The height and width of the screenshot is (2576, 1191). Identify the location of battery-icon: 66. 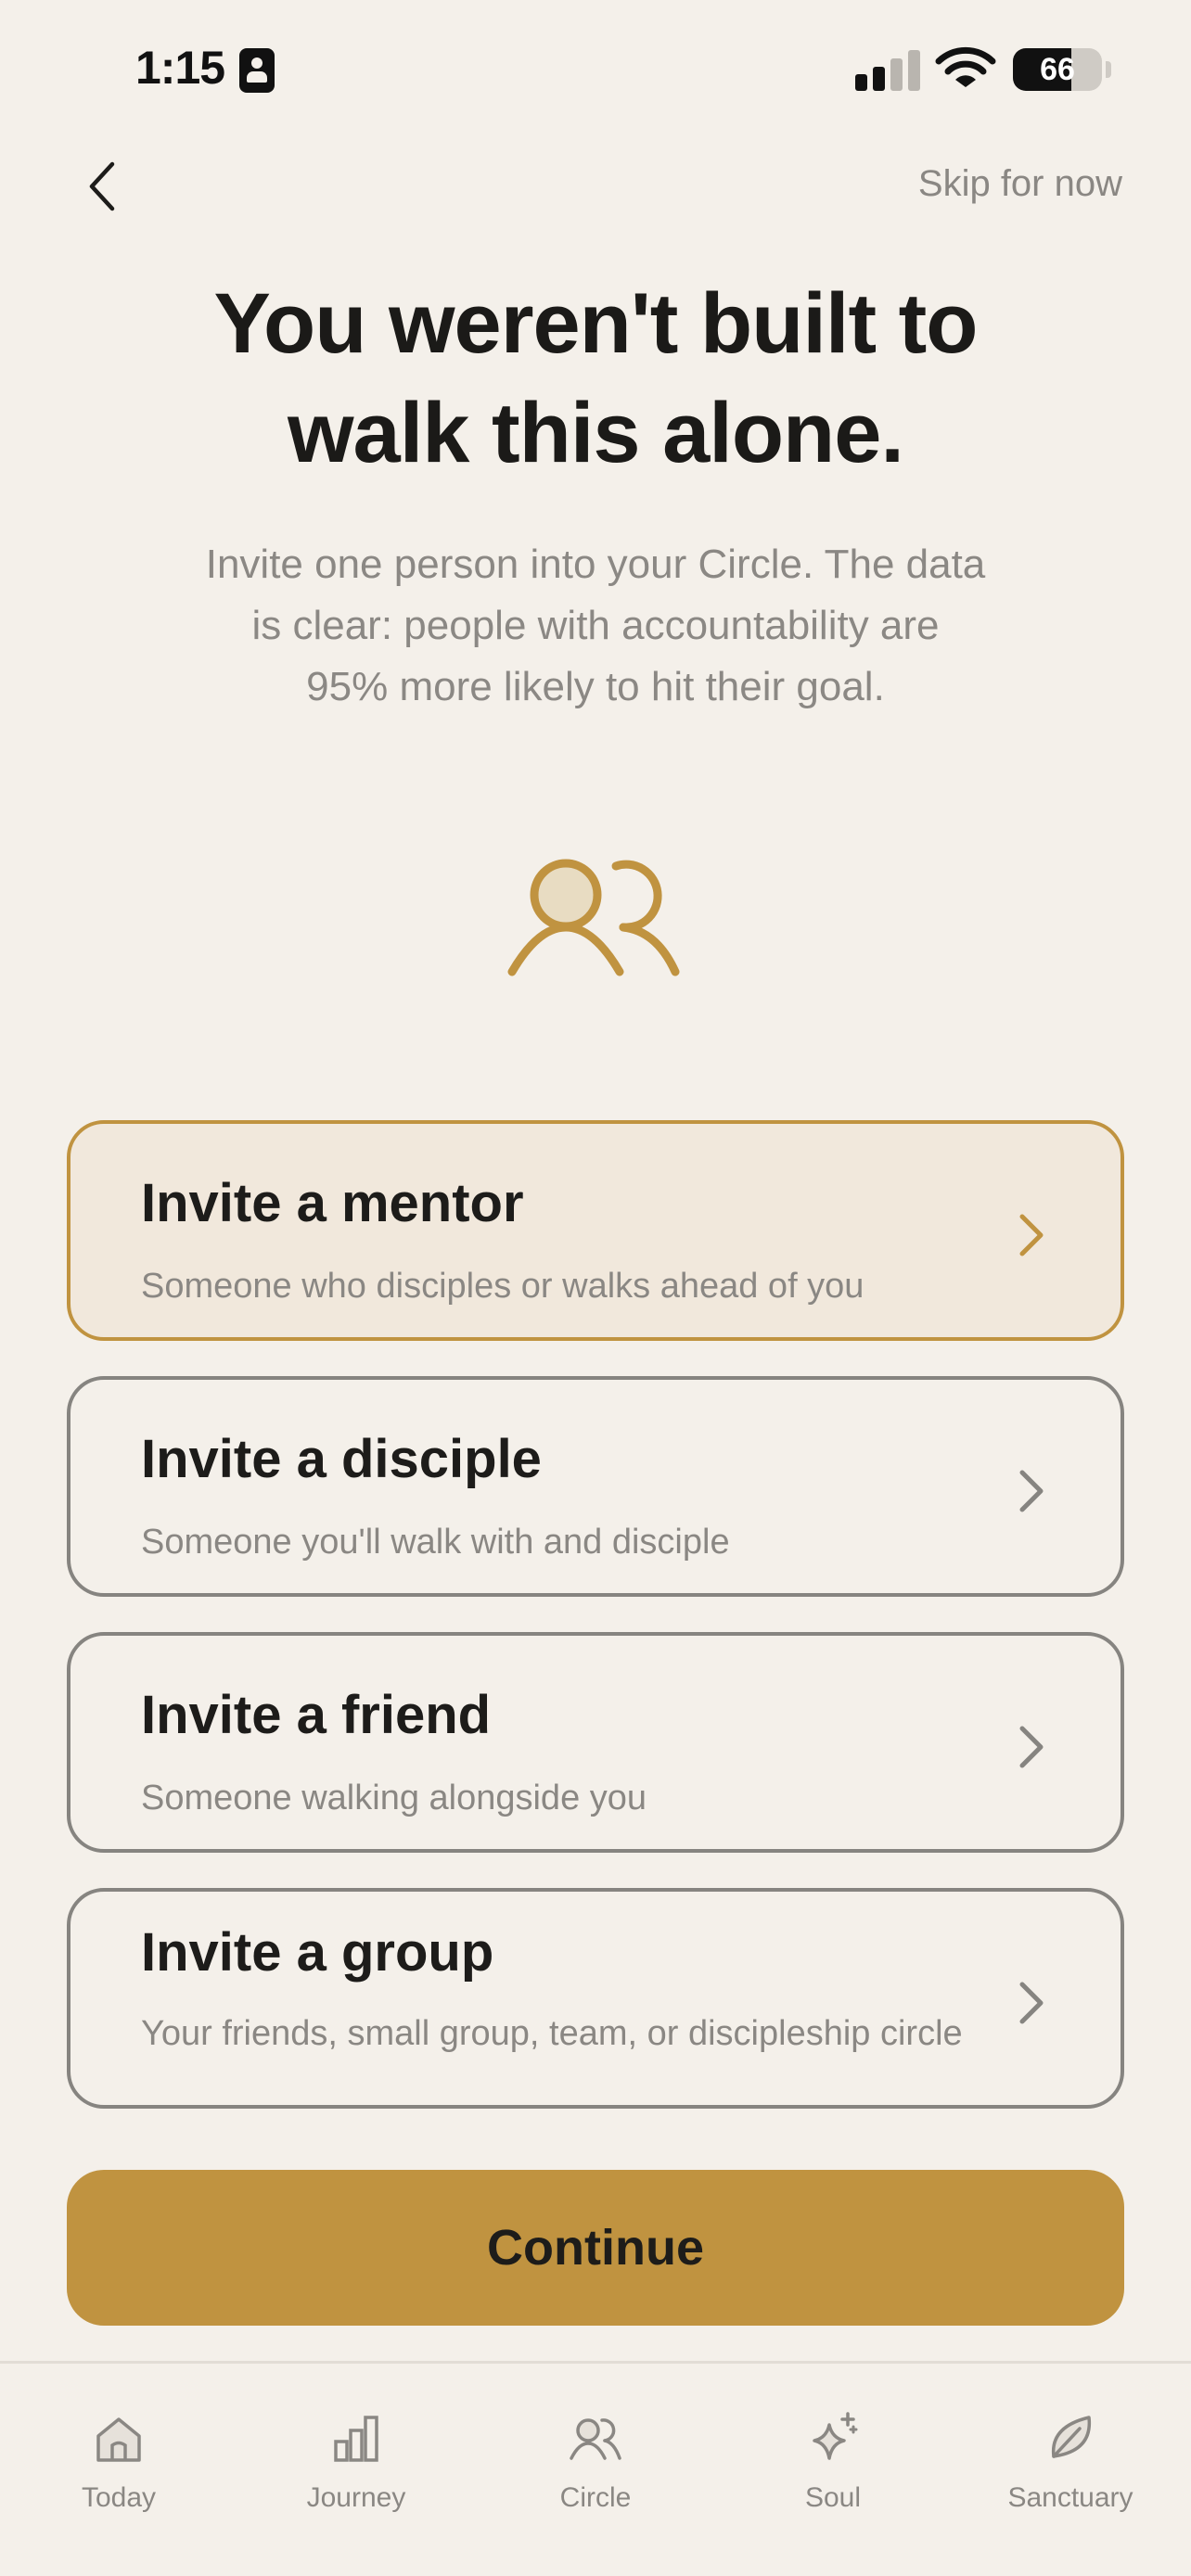
(1058, 69).